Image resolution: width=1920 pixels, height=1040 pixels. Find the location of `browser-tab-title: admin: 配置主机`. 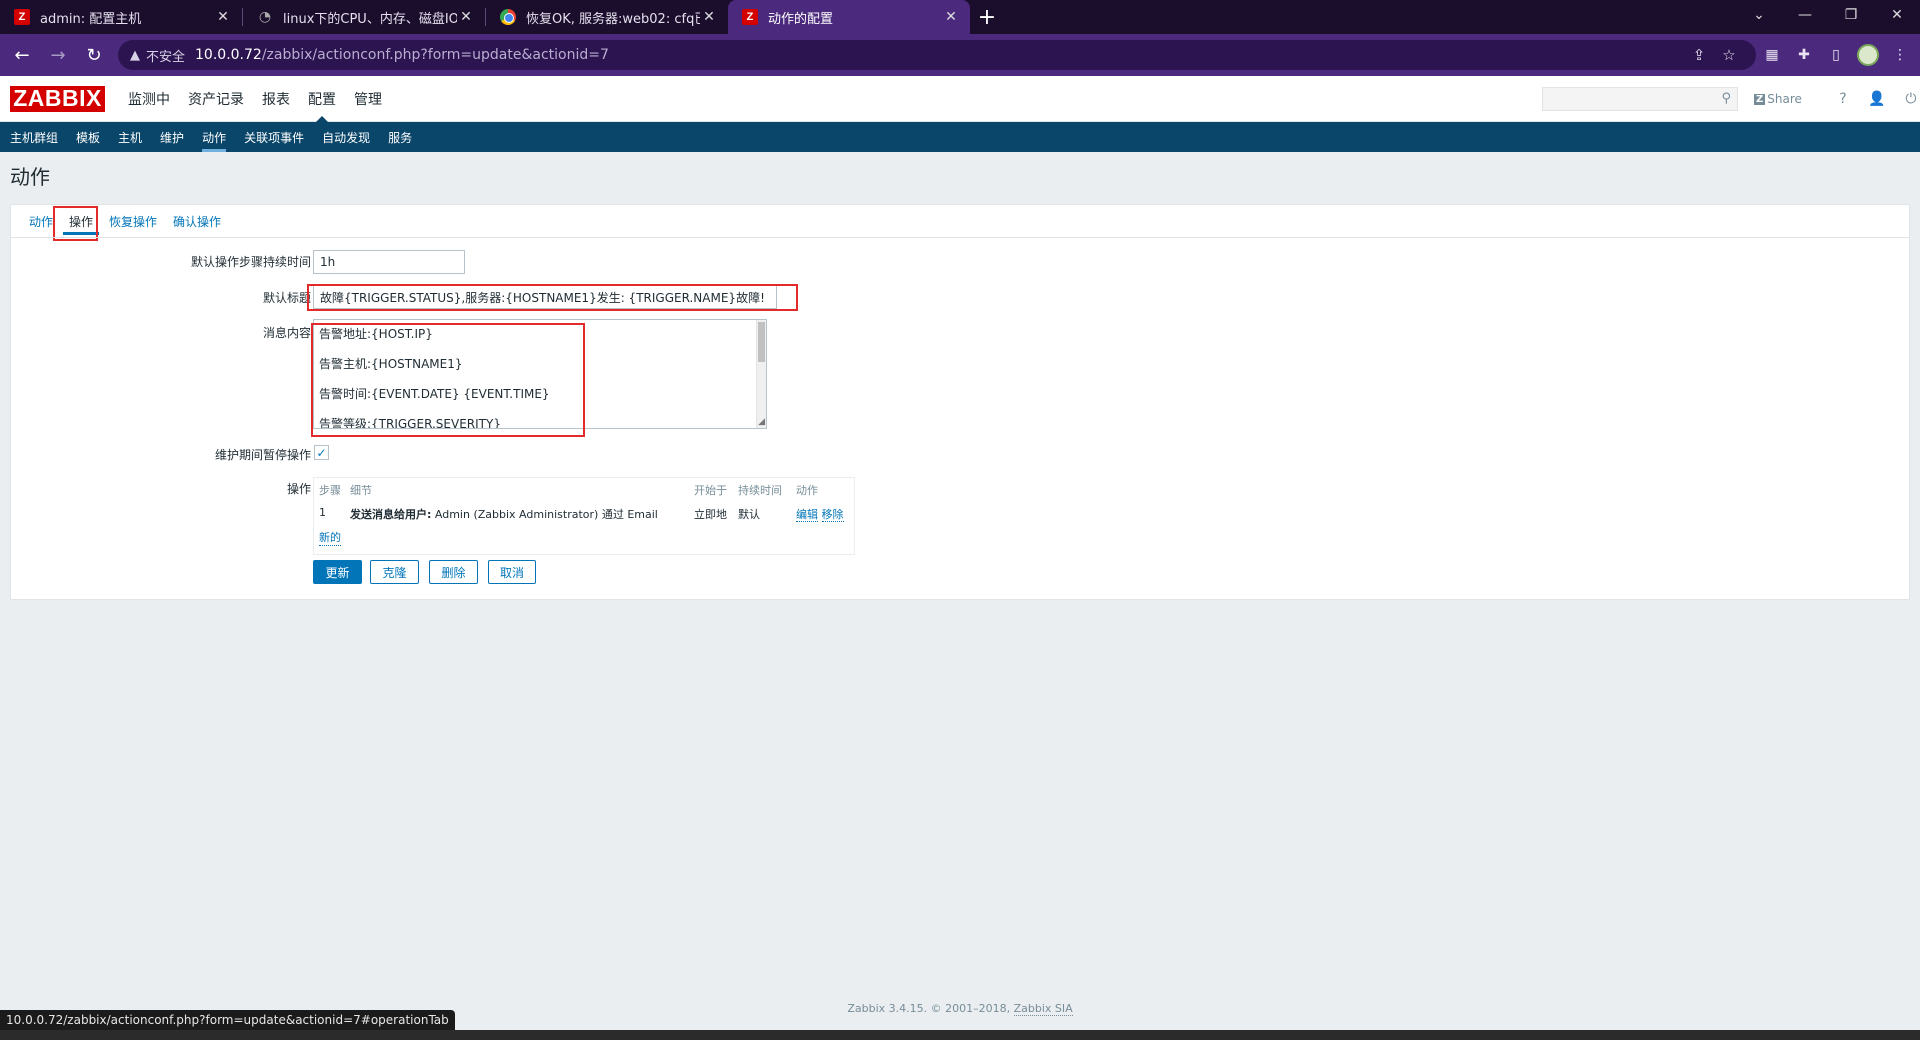

browser-tab-title: admin: 配置主机 is located at coordinates (91, 19).